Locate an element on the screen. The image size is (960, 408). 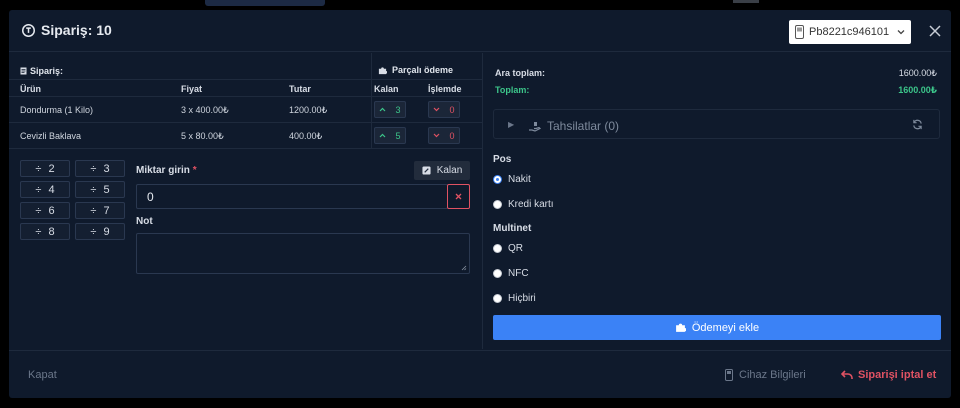
divide-by-7-button: ÷ 7 is located at coordinates (100, 210).